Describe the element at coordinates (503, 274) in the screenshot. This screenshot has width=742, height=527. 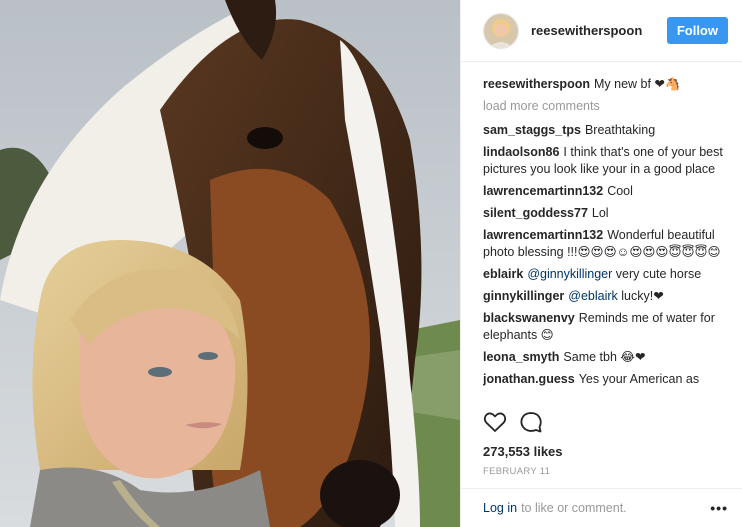
I see `comment-username: eblairk` at that location.